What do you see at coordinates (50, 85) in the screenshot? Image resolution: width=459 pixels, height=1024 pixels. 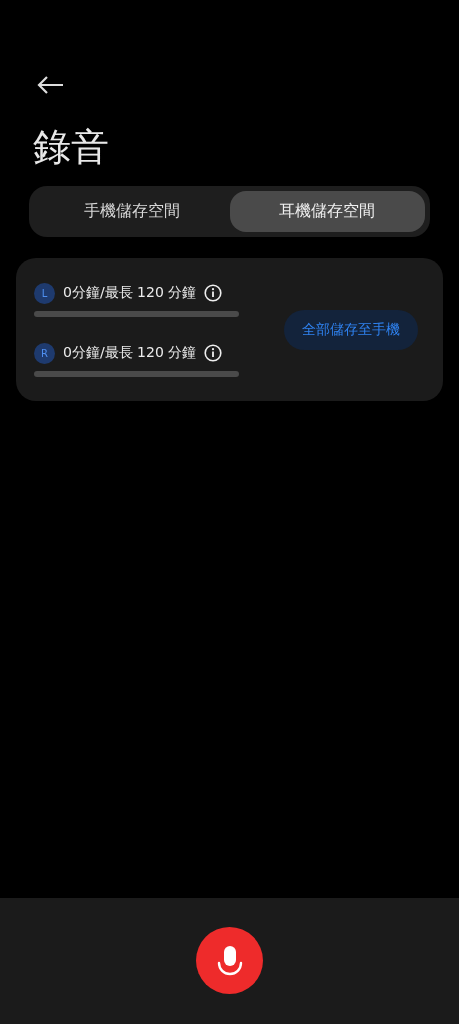 I see `back-arrow-icon` at bounding box center [50, 85].